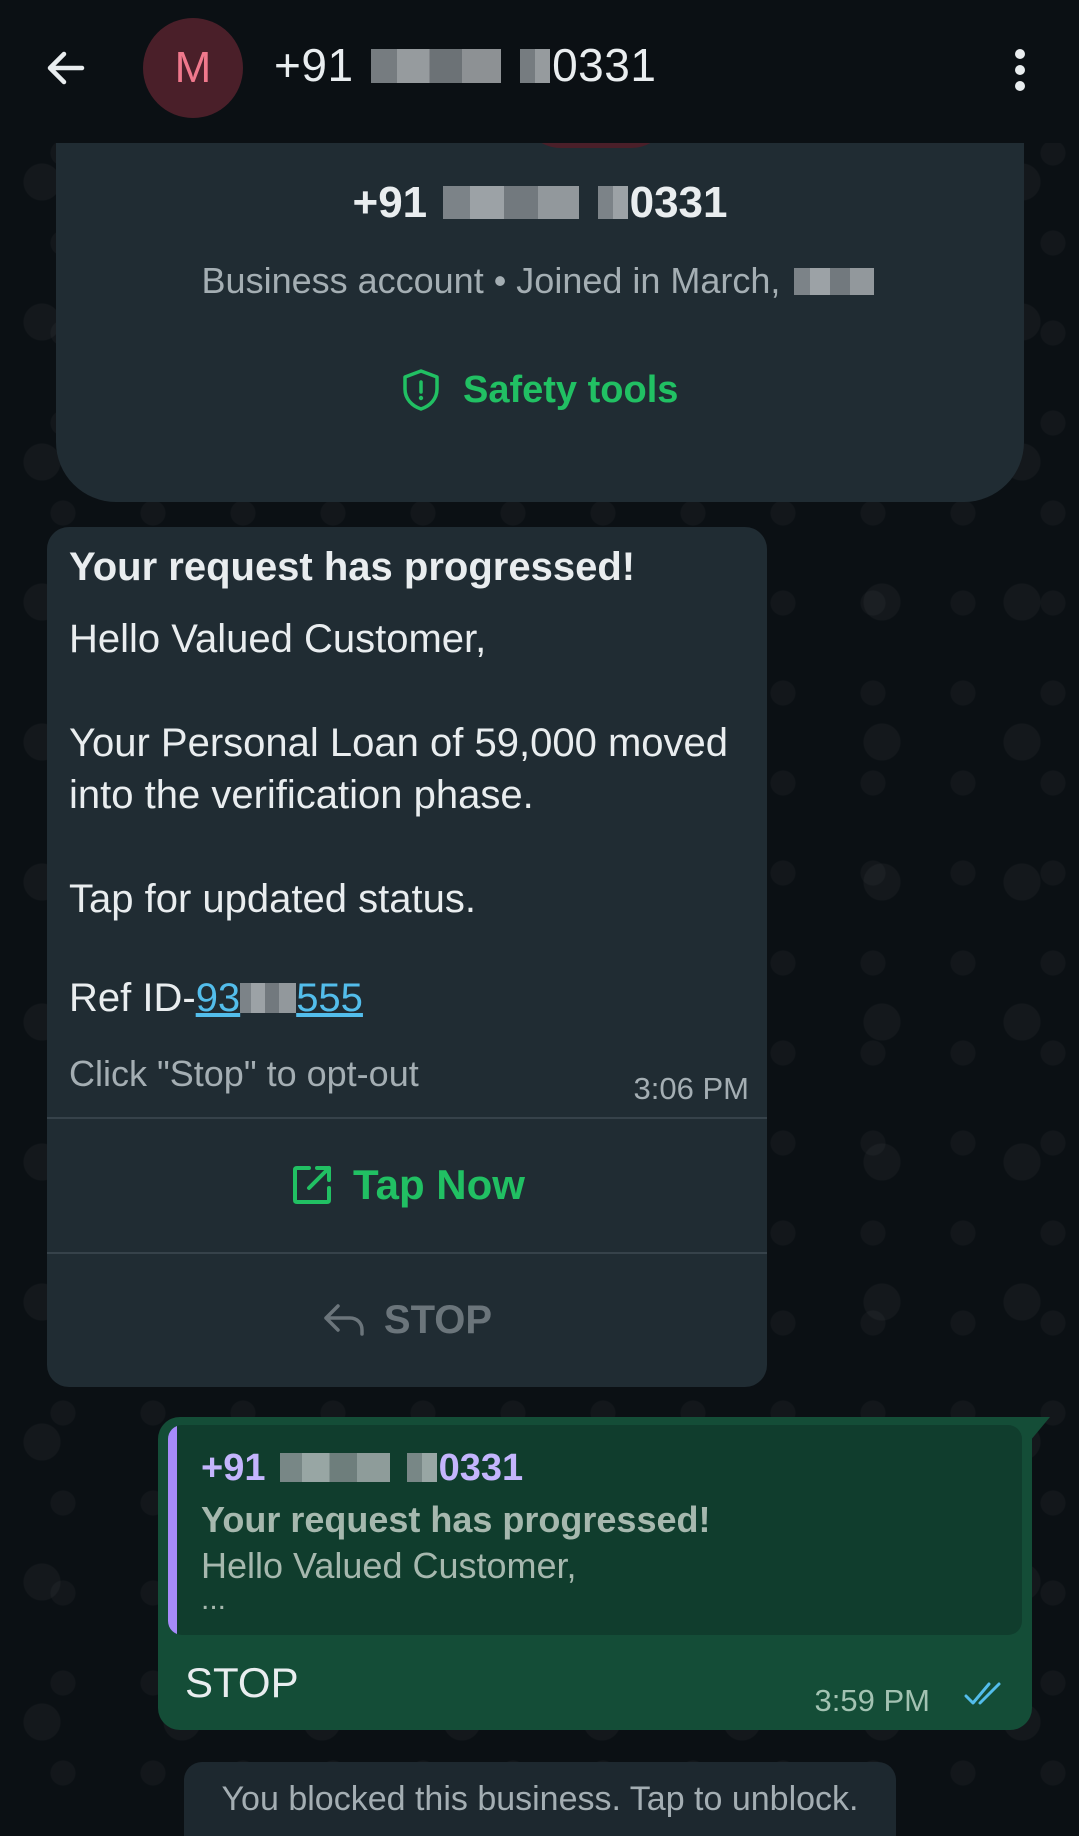 The width and height of the screenshot is (1079, 1836). Describe the element at coordinates (312, 1185) in the screenshot. I see `external-link-icon` at that location.